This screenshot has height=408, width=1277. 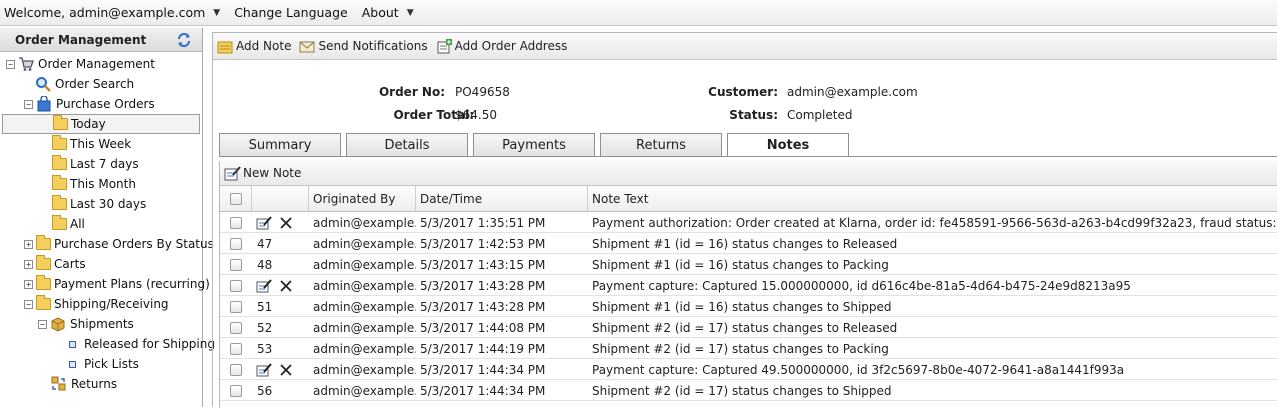 What do you see at coordinates (105, 12) in the screenshot?
I see `welcome-label: Welcome, admin@example.com` at bounding box center [105, 12].